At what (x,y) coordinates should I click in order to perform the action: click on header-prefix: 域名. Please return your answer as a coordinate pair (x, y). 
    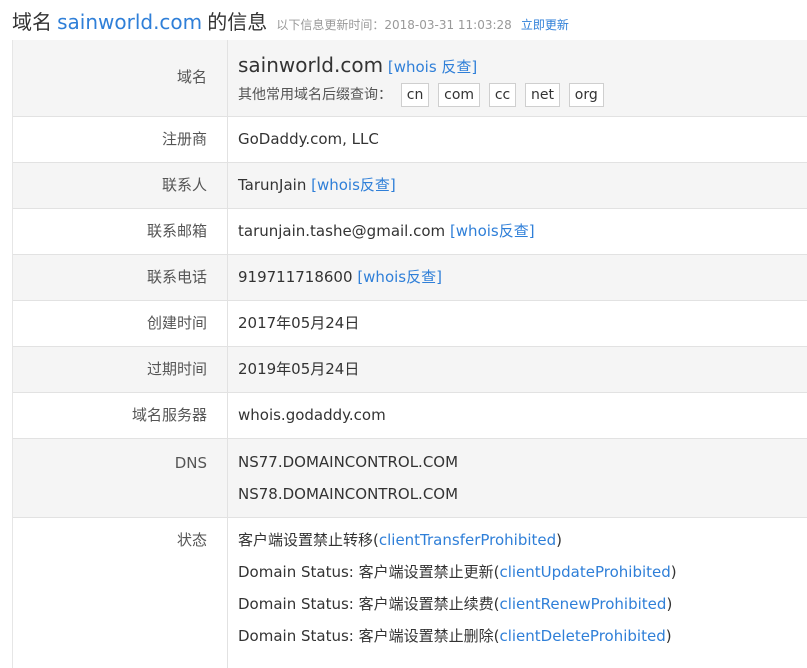
    Looking at the image, I should click on (32, 22).